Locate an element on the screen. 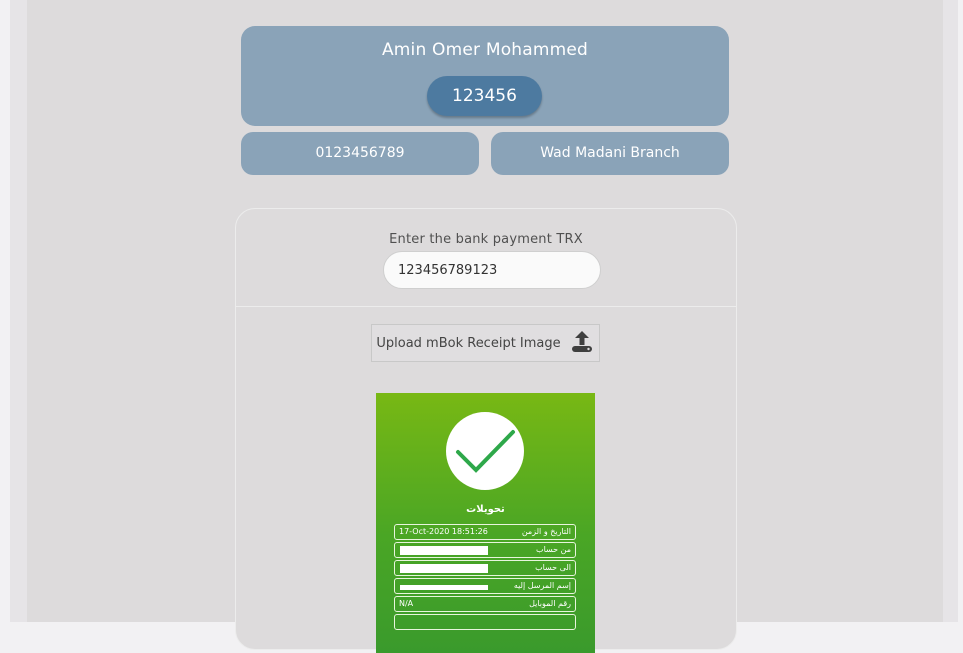 The height and width of the screenshot is (653, 963). receipt-row-to-account: الى حساب is located at coordinates (485, 568).